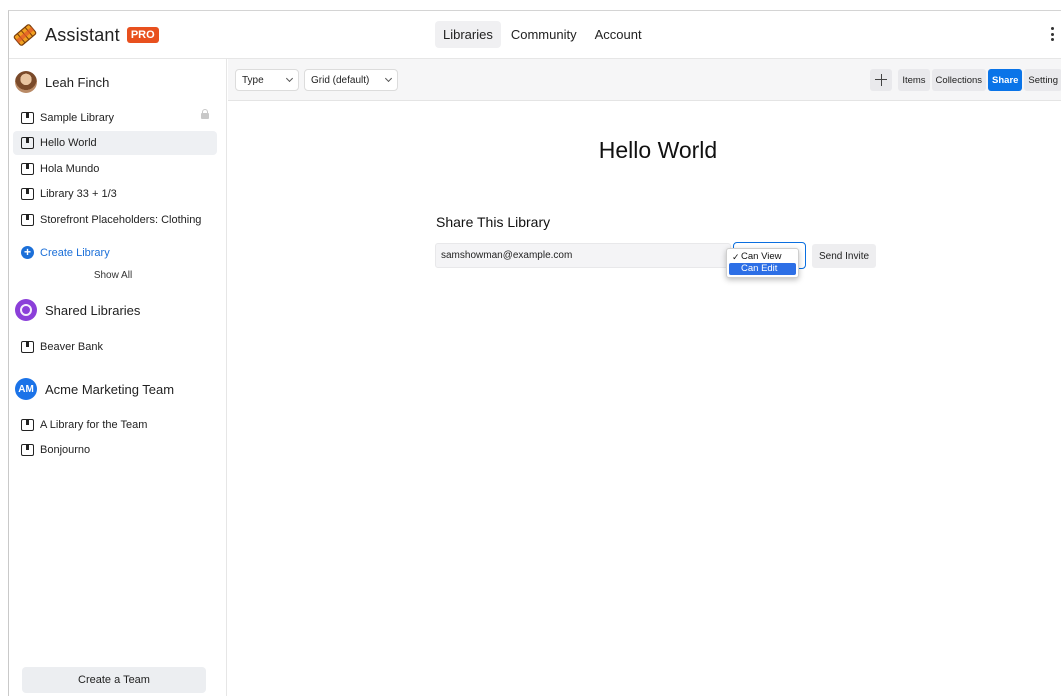  I want to click on invite-email-input: samshowman@example.com, so click(583, 255).